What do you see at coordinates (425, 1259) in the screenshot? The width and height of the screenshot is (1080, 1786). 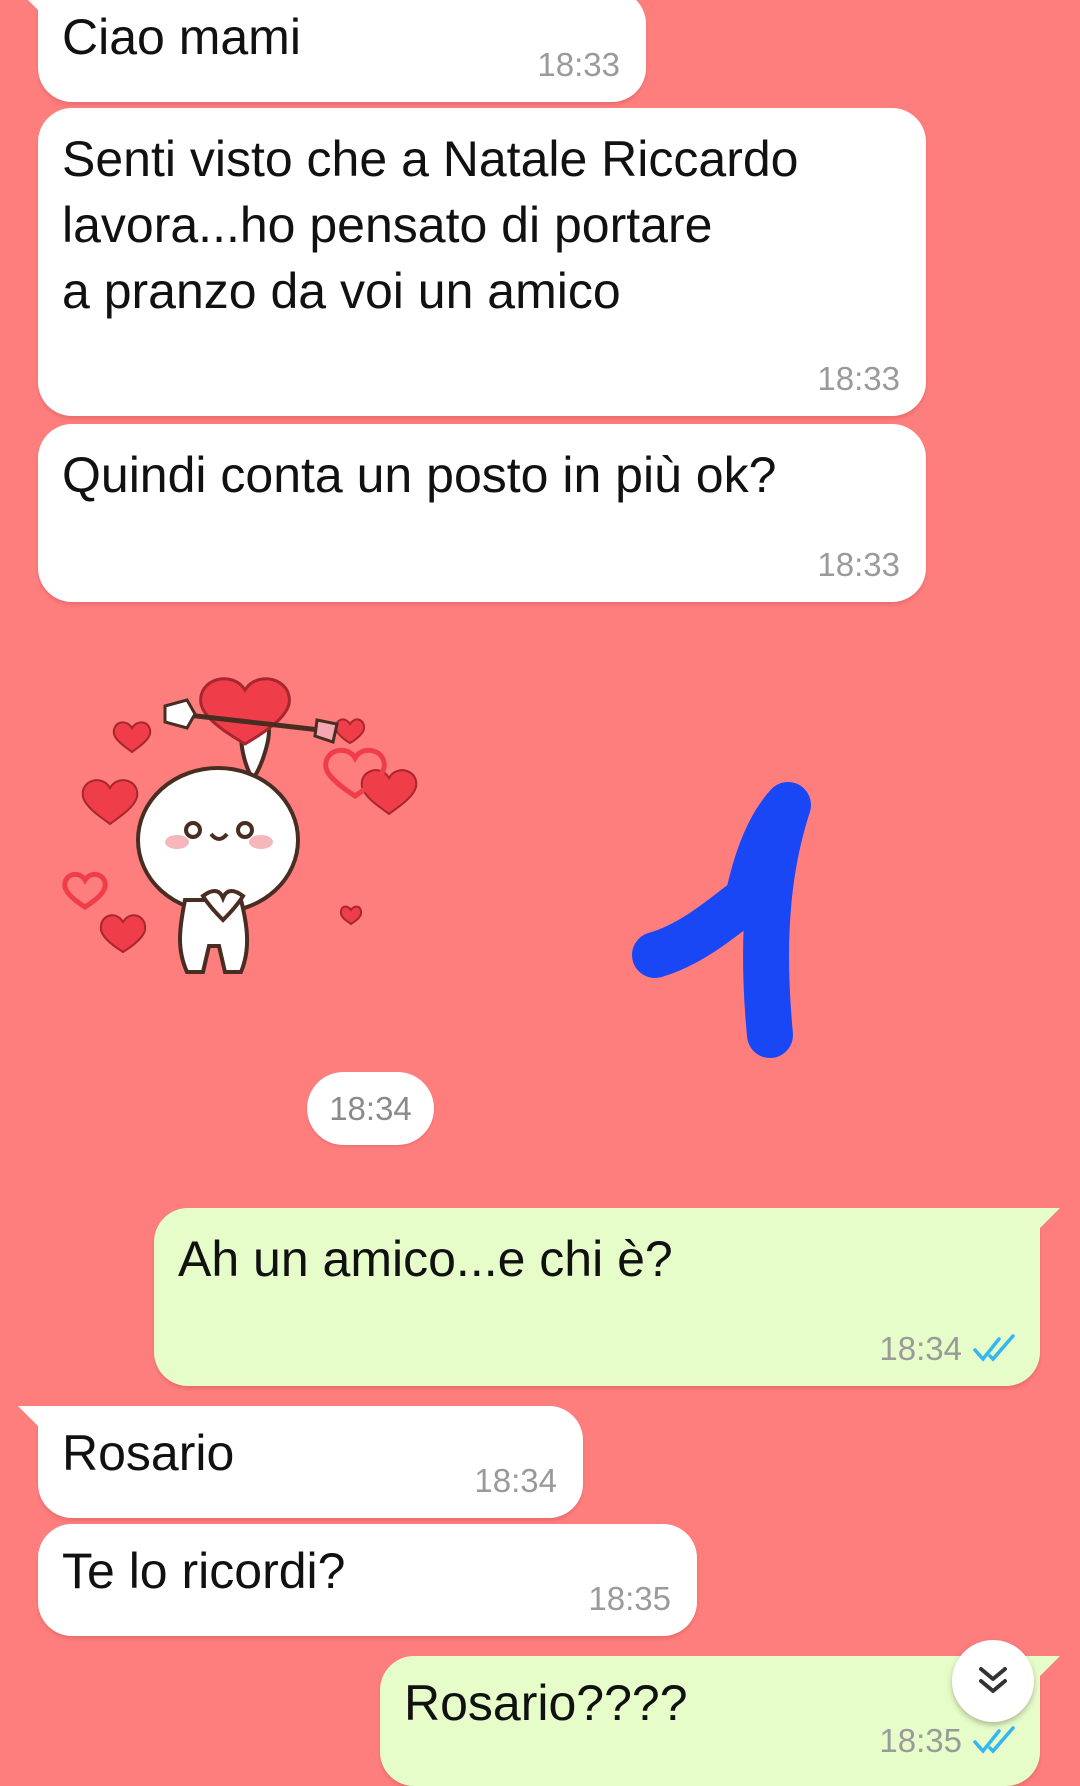 I see `message-text: Ah un amico...e chi è?` at bounding box center [425, 1259].